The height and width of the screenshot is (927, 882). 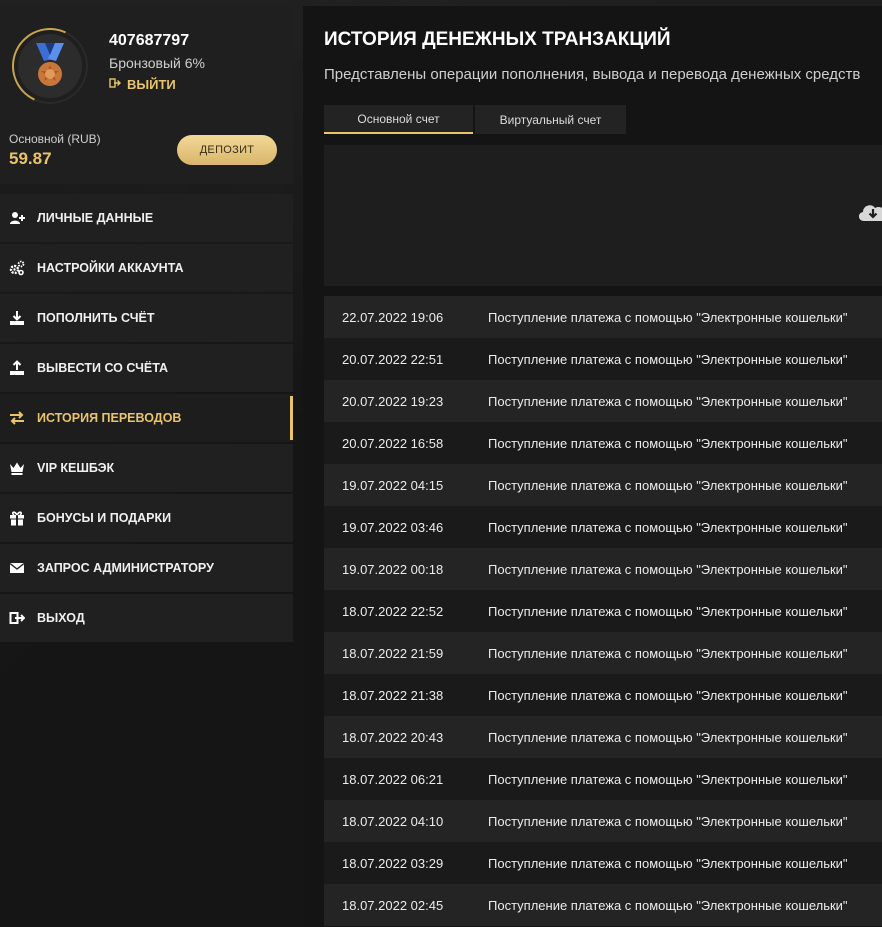 What do you see at coordinates (393, 695) in the screenshot?
I see `transaction-date: 18.07.2022 21:38` at bounding box center [393, 695].